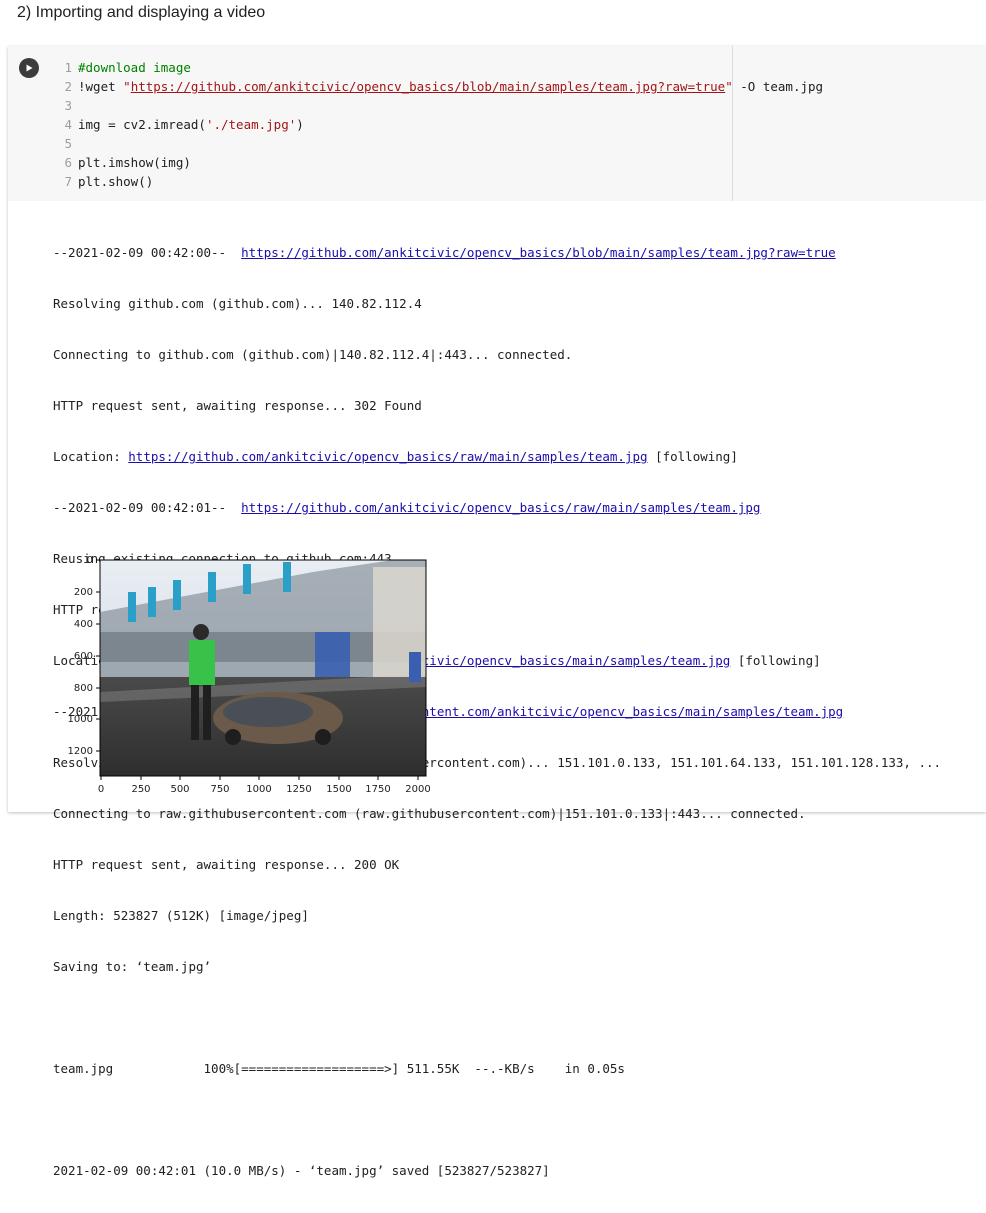 The width and height of the screenshot is (986, 1213). Describe the element at coordinates (377, 789) in the screenshot. I see `x-tick-label: 1750` at that location.